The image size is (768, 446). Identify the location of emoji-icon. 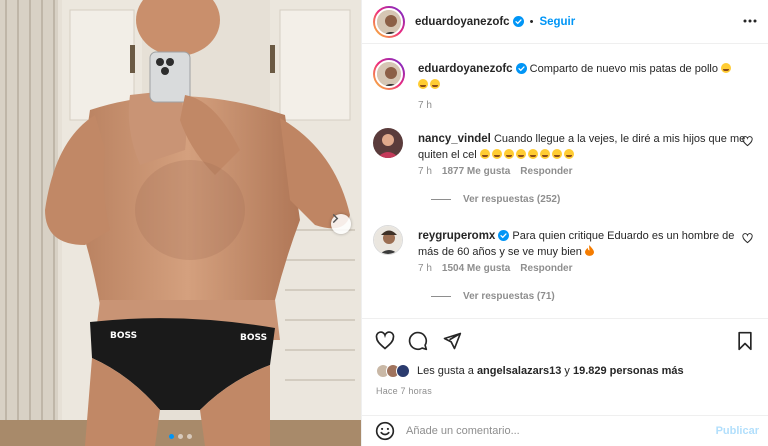
(385, 431).